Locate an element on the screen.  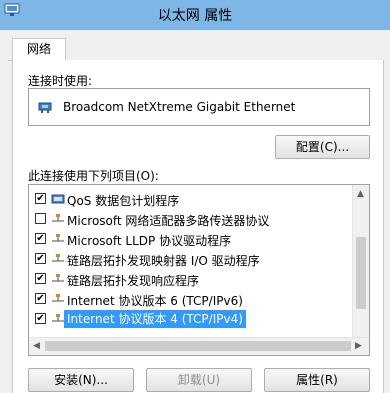
item-label: Microsoft LLDP 协议驱动程序 is located at coordinates (149, 241).